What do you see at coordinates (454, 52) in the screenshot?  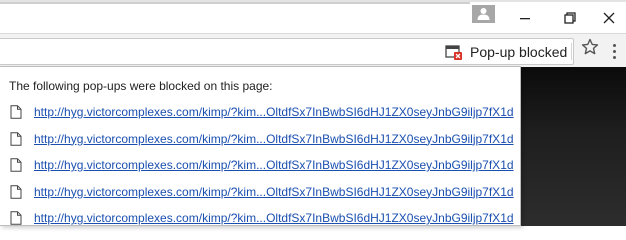 I see `popup-blocked-icon` at bounding box center [454, 52].